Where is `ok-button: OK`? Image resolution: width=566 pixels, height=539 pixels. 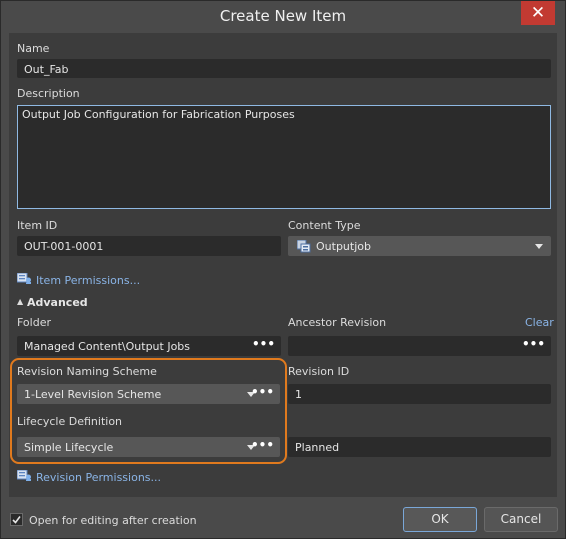 ok-button: OK is located at coordinates (440, 519).